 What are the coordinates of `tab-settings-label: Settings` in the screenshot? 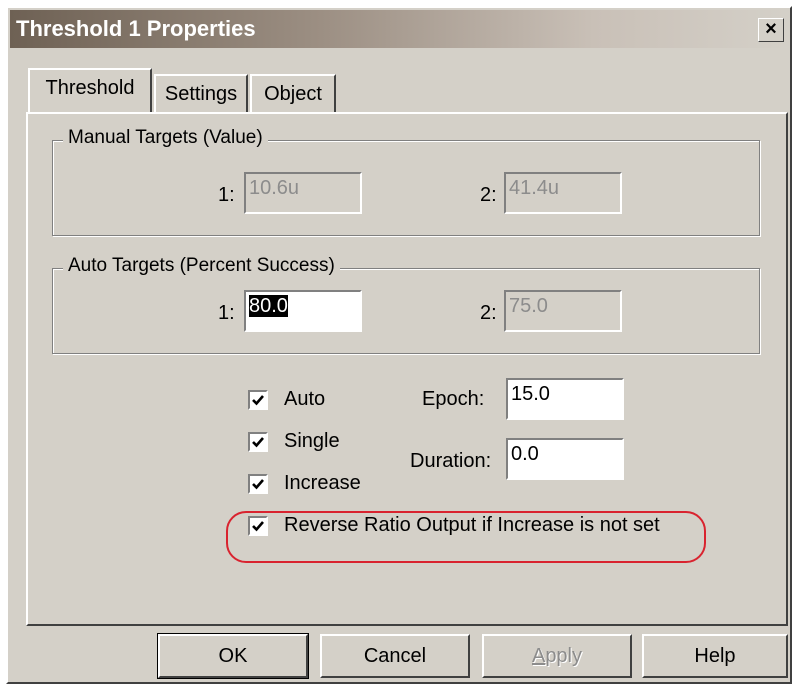 It's located at (201, 94).